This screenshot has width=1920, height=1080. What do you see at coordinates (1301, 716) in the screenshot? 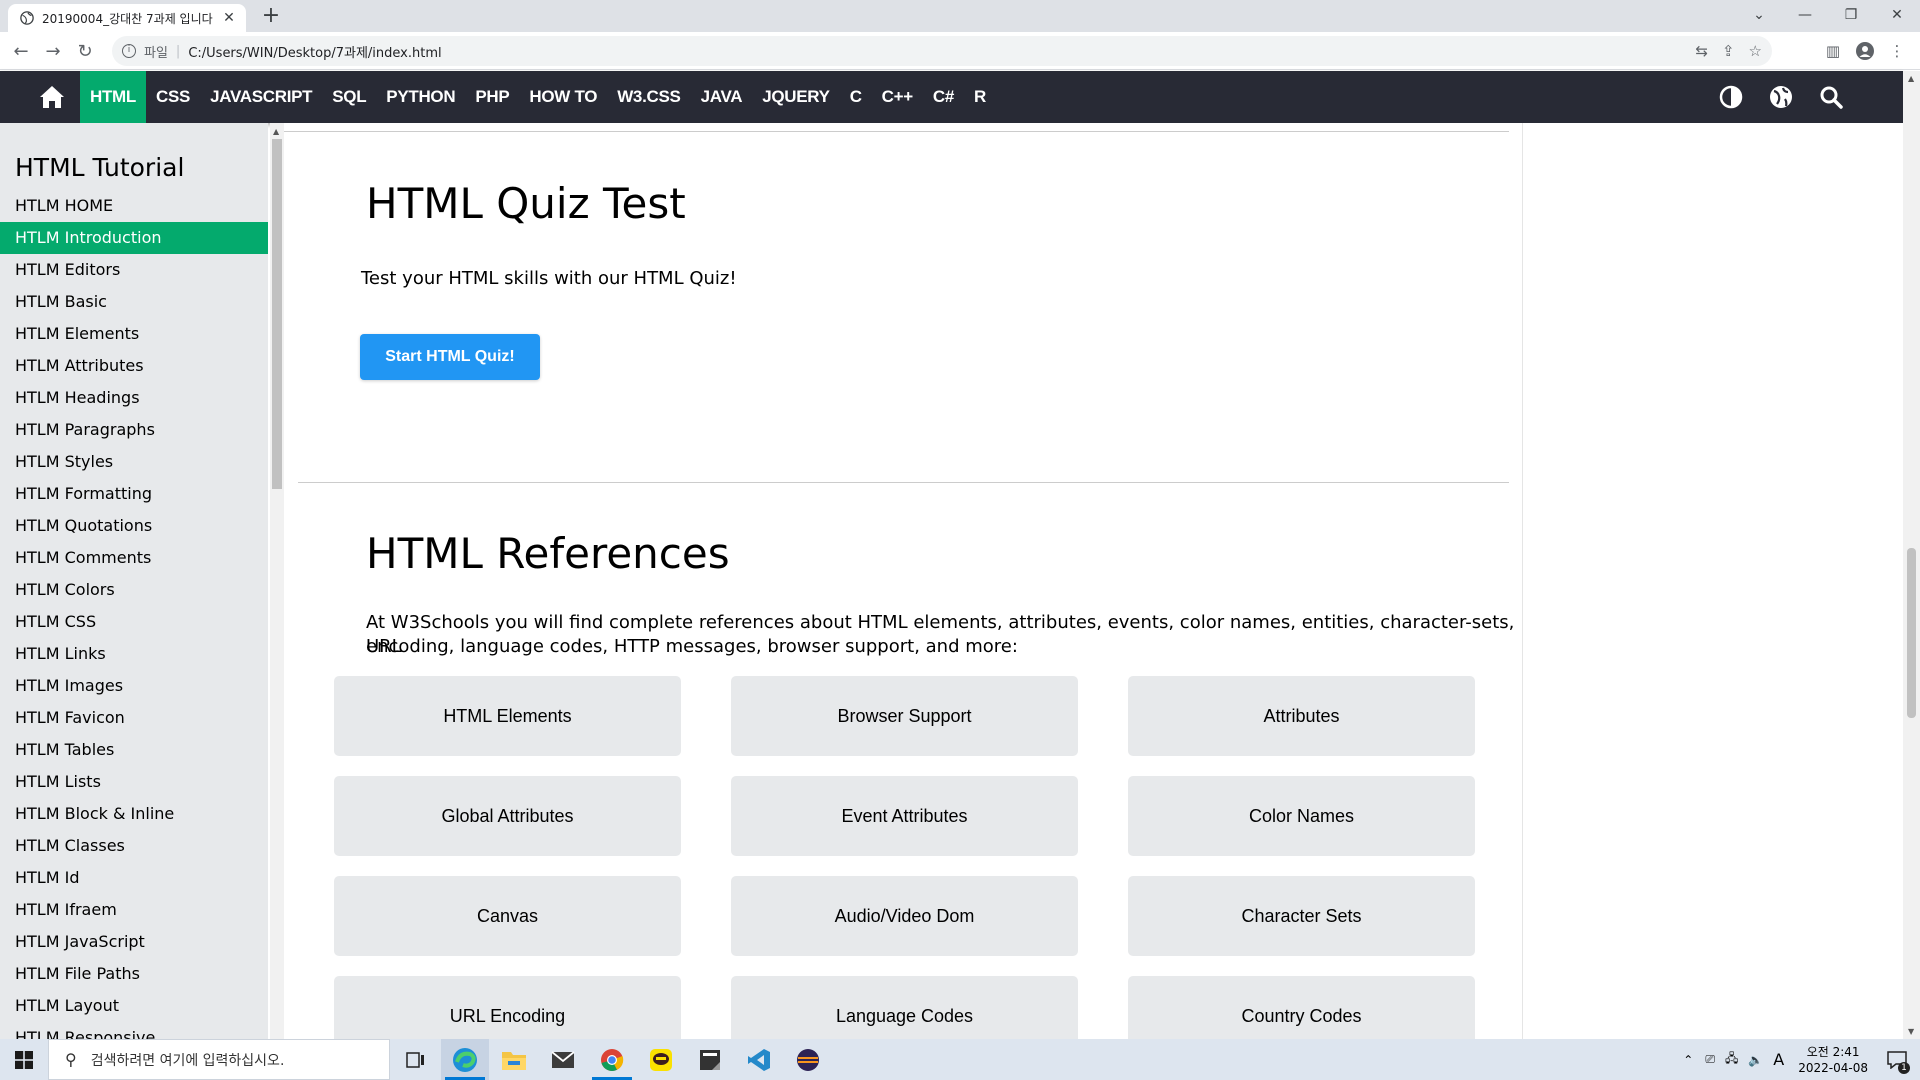
I see `reference-button: Attributes` at bounding box center [1301, 716].